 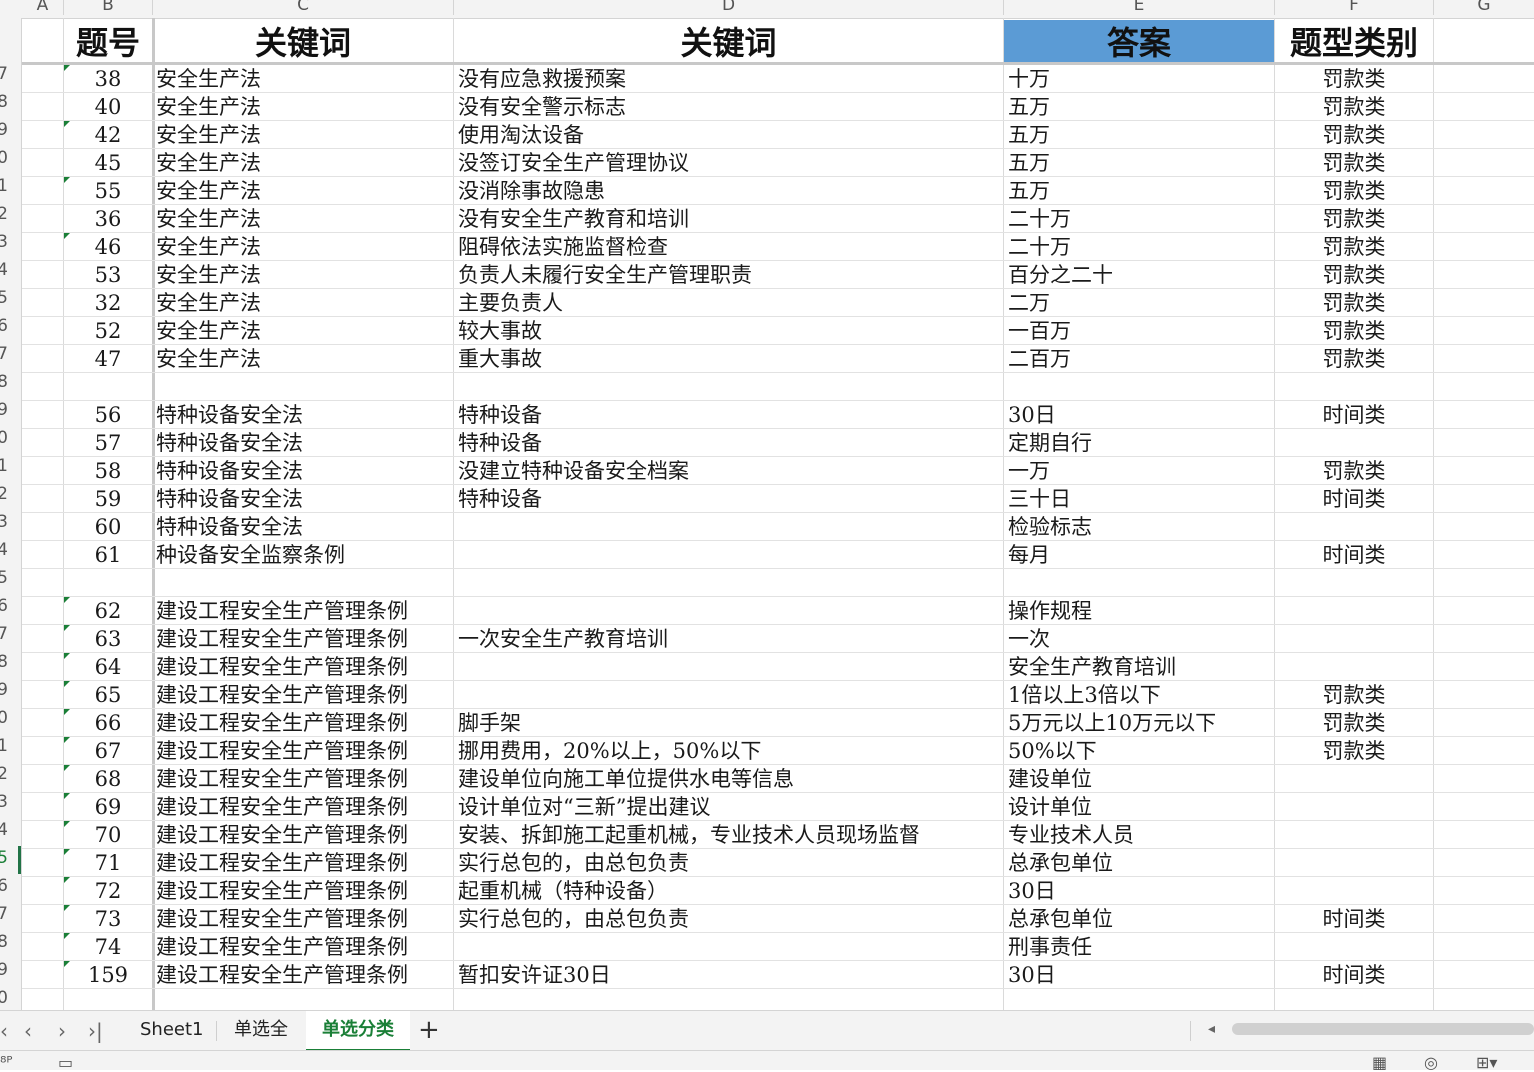 I want to click on cell-kw: 重大事故, so click(x=730, y=359).